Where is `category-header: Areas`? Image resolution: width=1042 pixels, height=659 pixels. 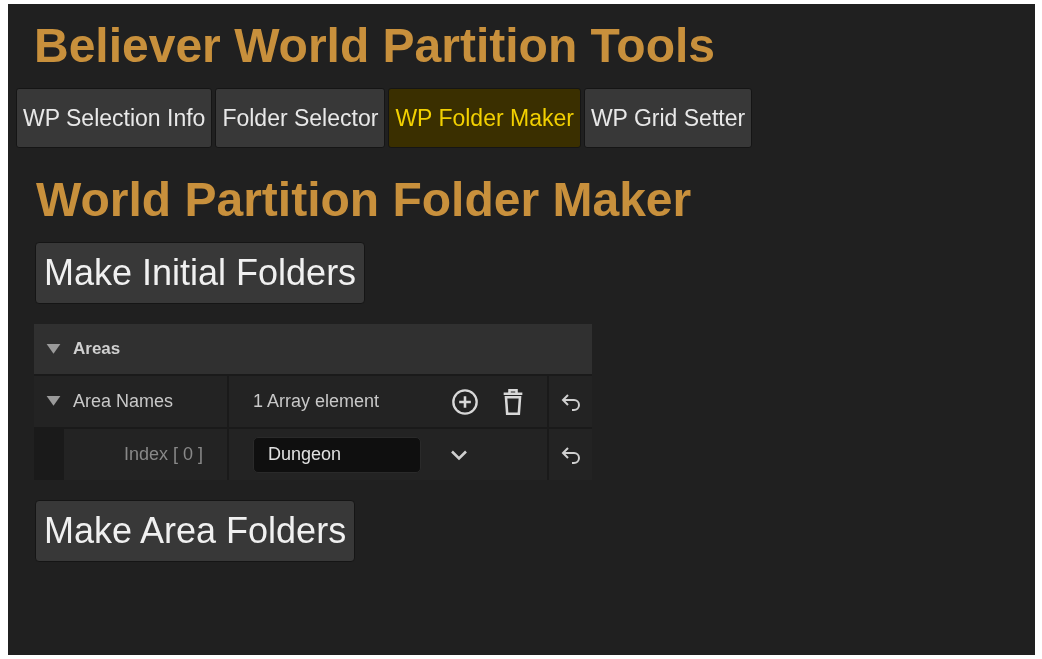
category-header: Areas is located at coordinates (313, 349).